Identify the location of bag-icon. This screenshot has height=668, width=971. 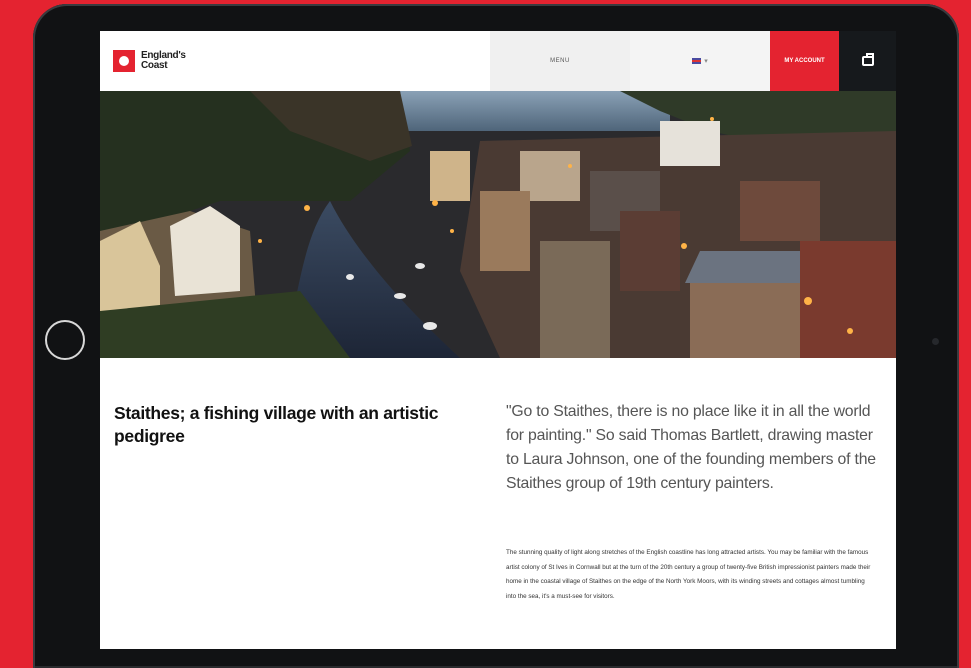
(867, 59).